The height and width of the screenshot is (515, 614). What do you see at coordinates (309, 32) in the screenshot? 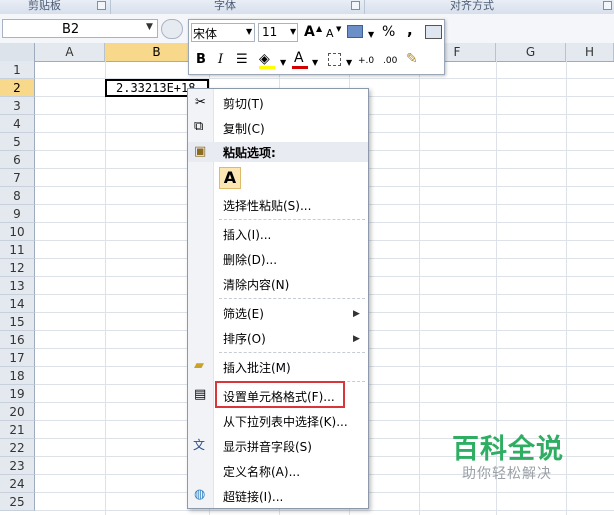
I see `grow-font-button: A` at bounding box center [309, 32].